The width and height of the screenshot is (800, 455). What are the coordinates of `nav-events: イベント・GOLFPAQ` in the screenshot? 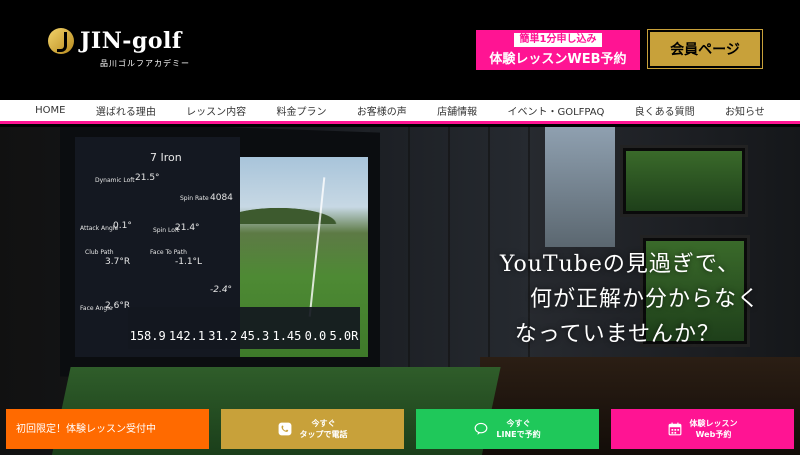 It's located at (555, 110).